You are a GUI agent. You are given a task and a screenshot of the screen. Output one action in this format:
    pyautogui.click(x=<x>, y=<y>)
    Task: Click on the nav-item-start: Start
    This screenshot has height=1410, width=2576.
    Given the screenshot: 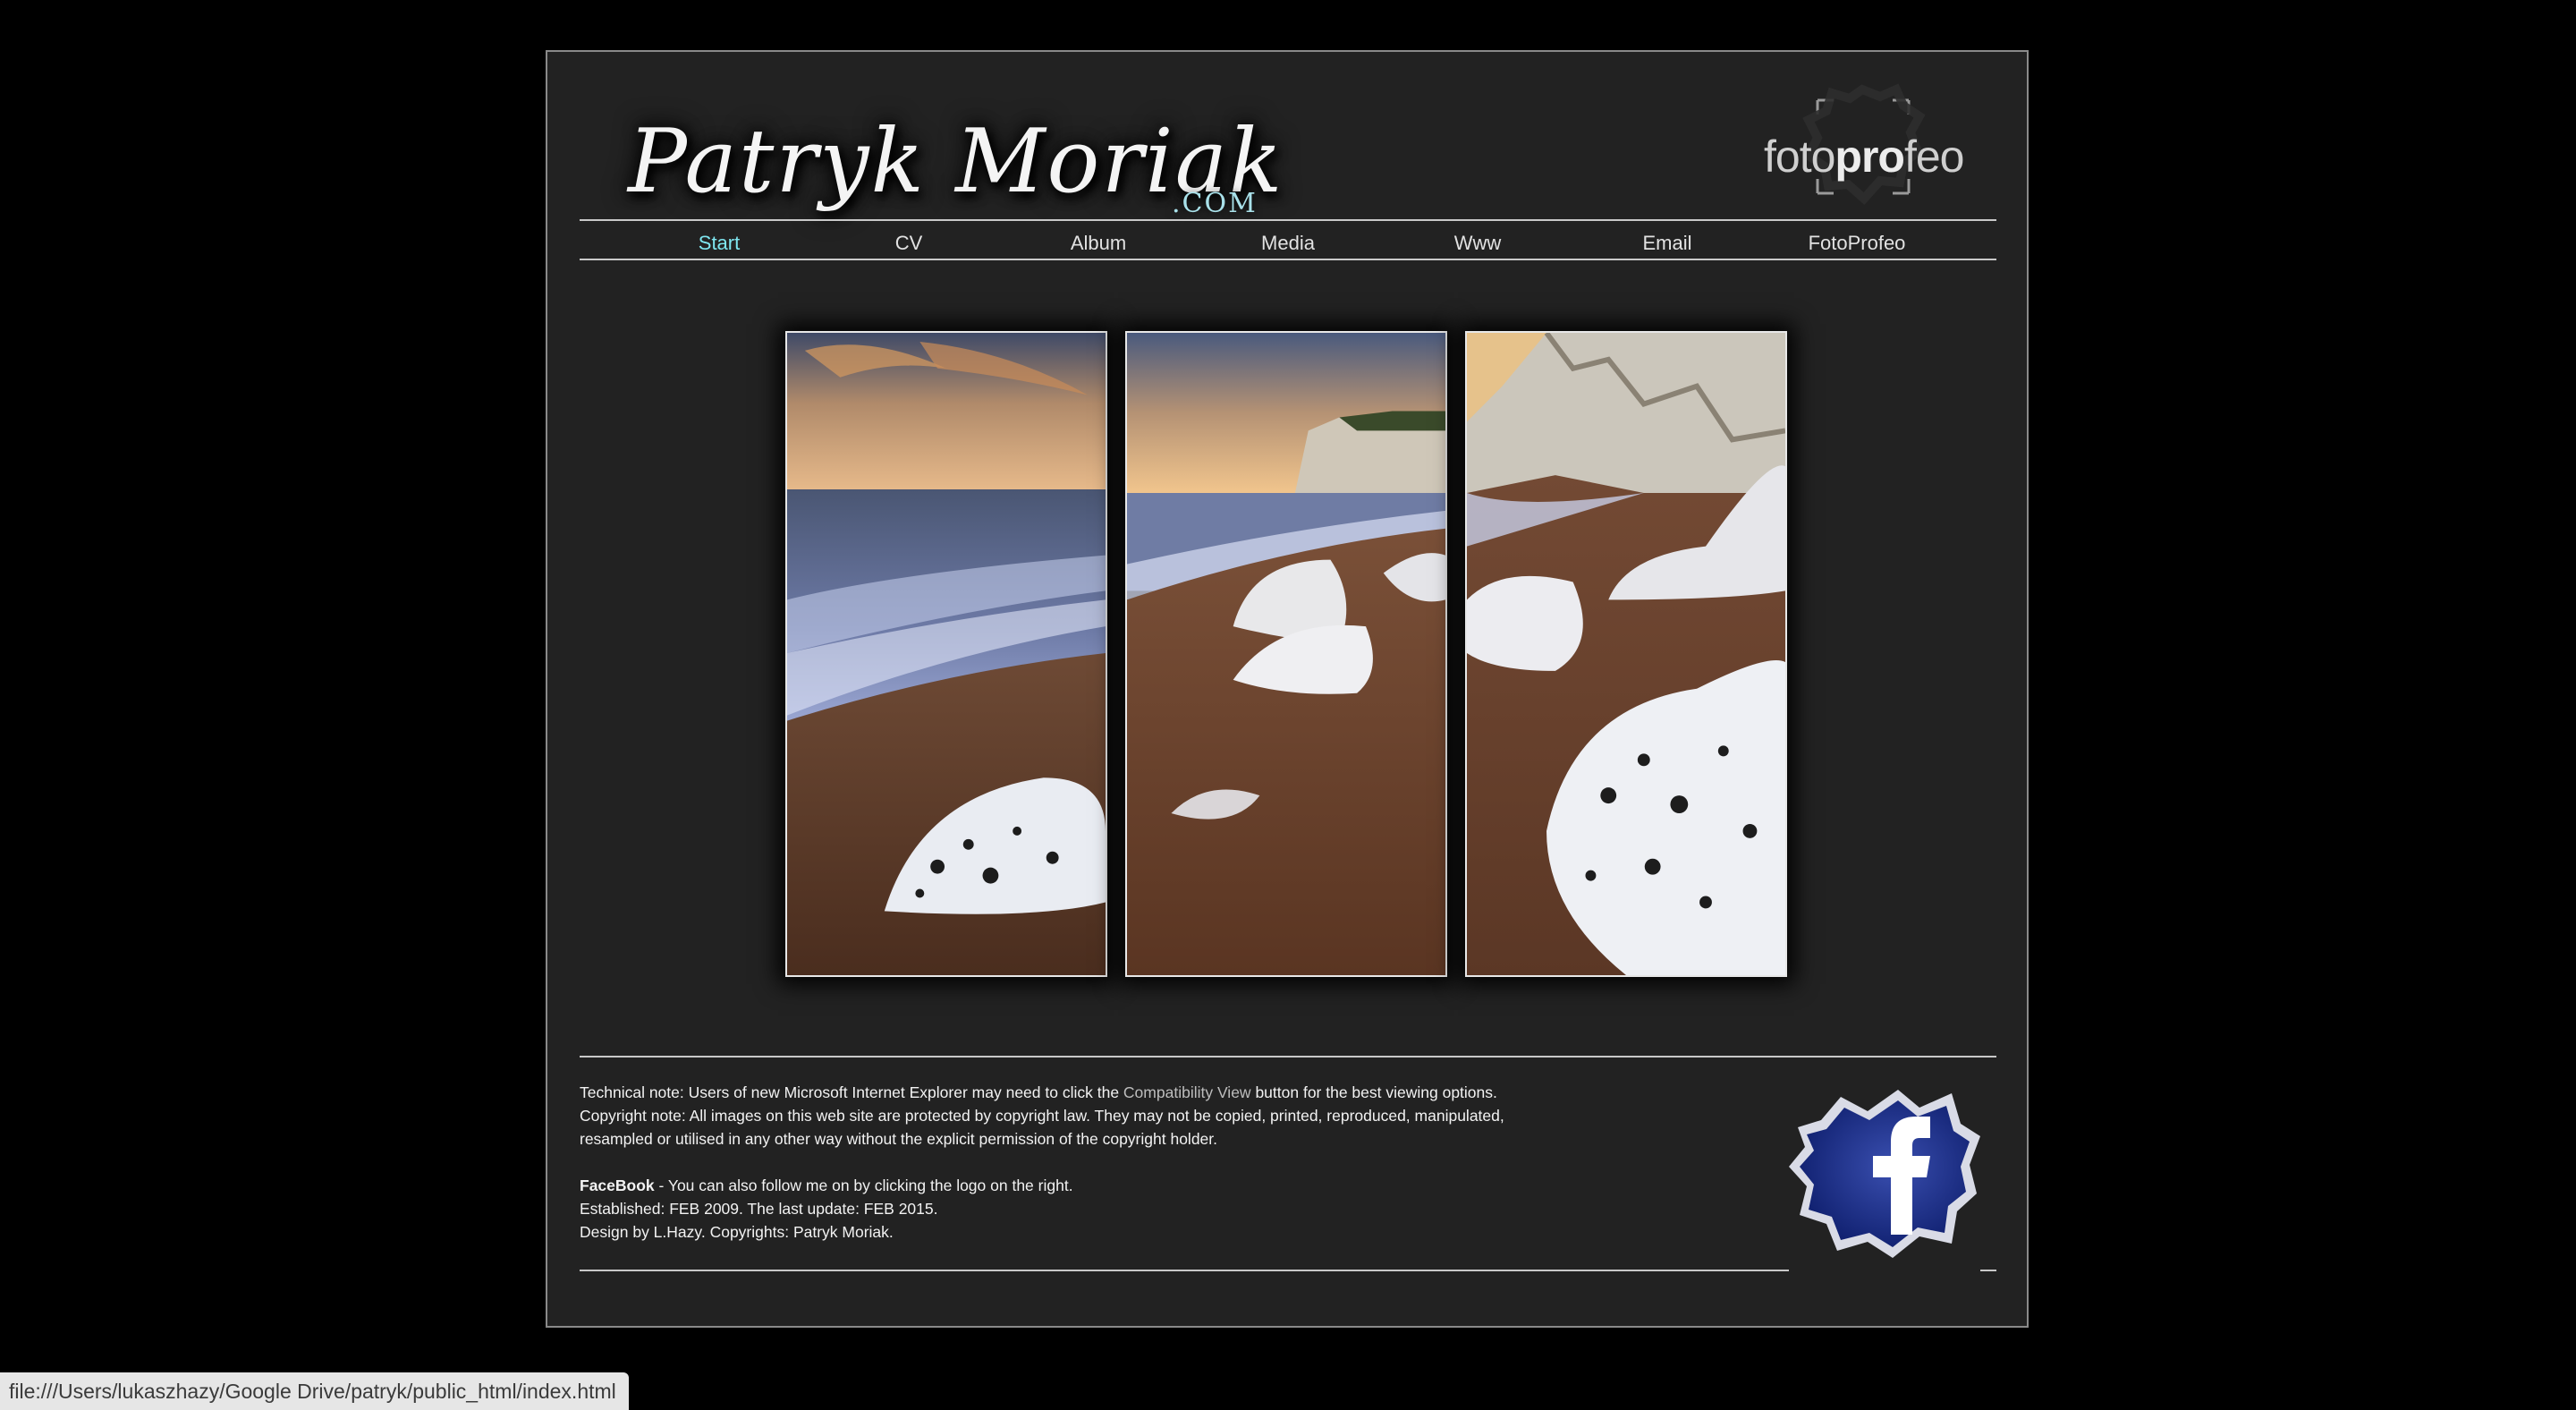 What is the action you would take?
    pyautogui.click(x=719, y=244)
    